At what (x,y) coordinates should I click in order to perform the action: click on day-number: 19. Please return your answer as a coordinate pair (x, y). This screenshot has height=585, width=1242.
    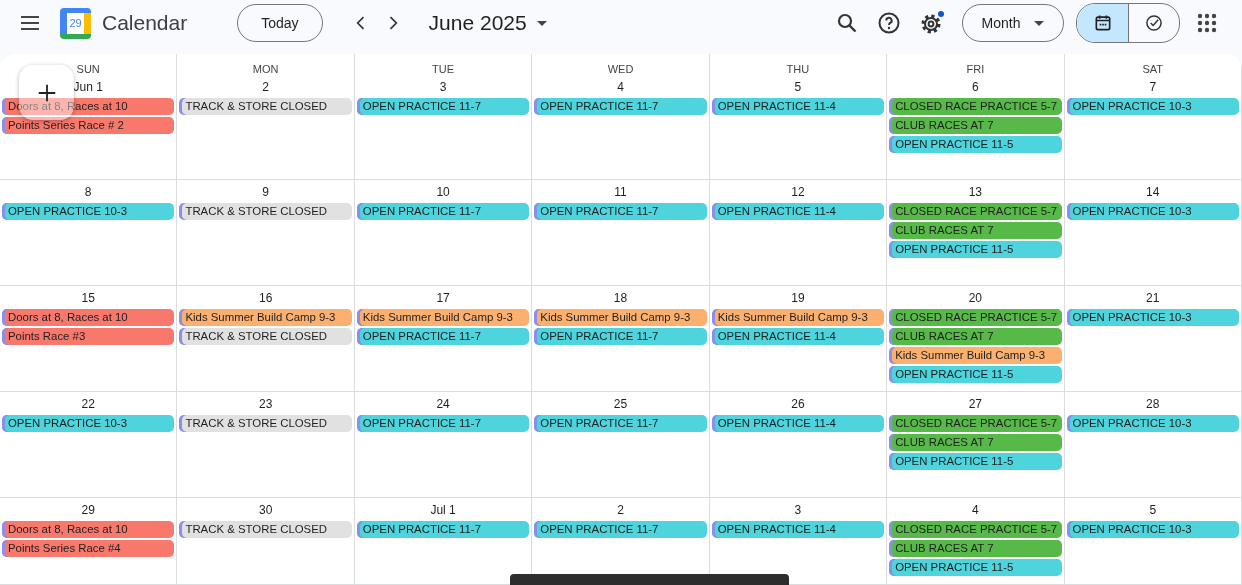
    Looking at the image, I should click on (798, 298).